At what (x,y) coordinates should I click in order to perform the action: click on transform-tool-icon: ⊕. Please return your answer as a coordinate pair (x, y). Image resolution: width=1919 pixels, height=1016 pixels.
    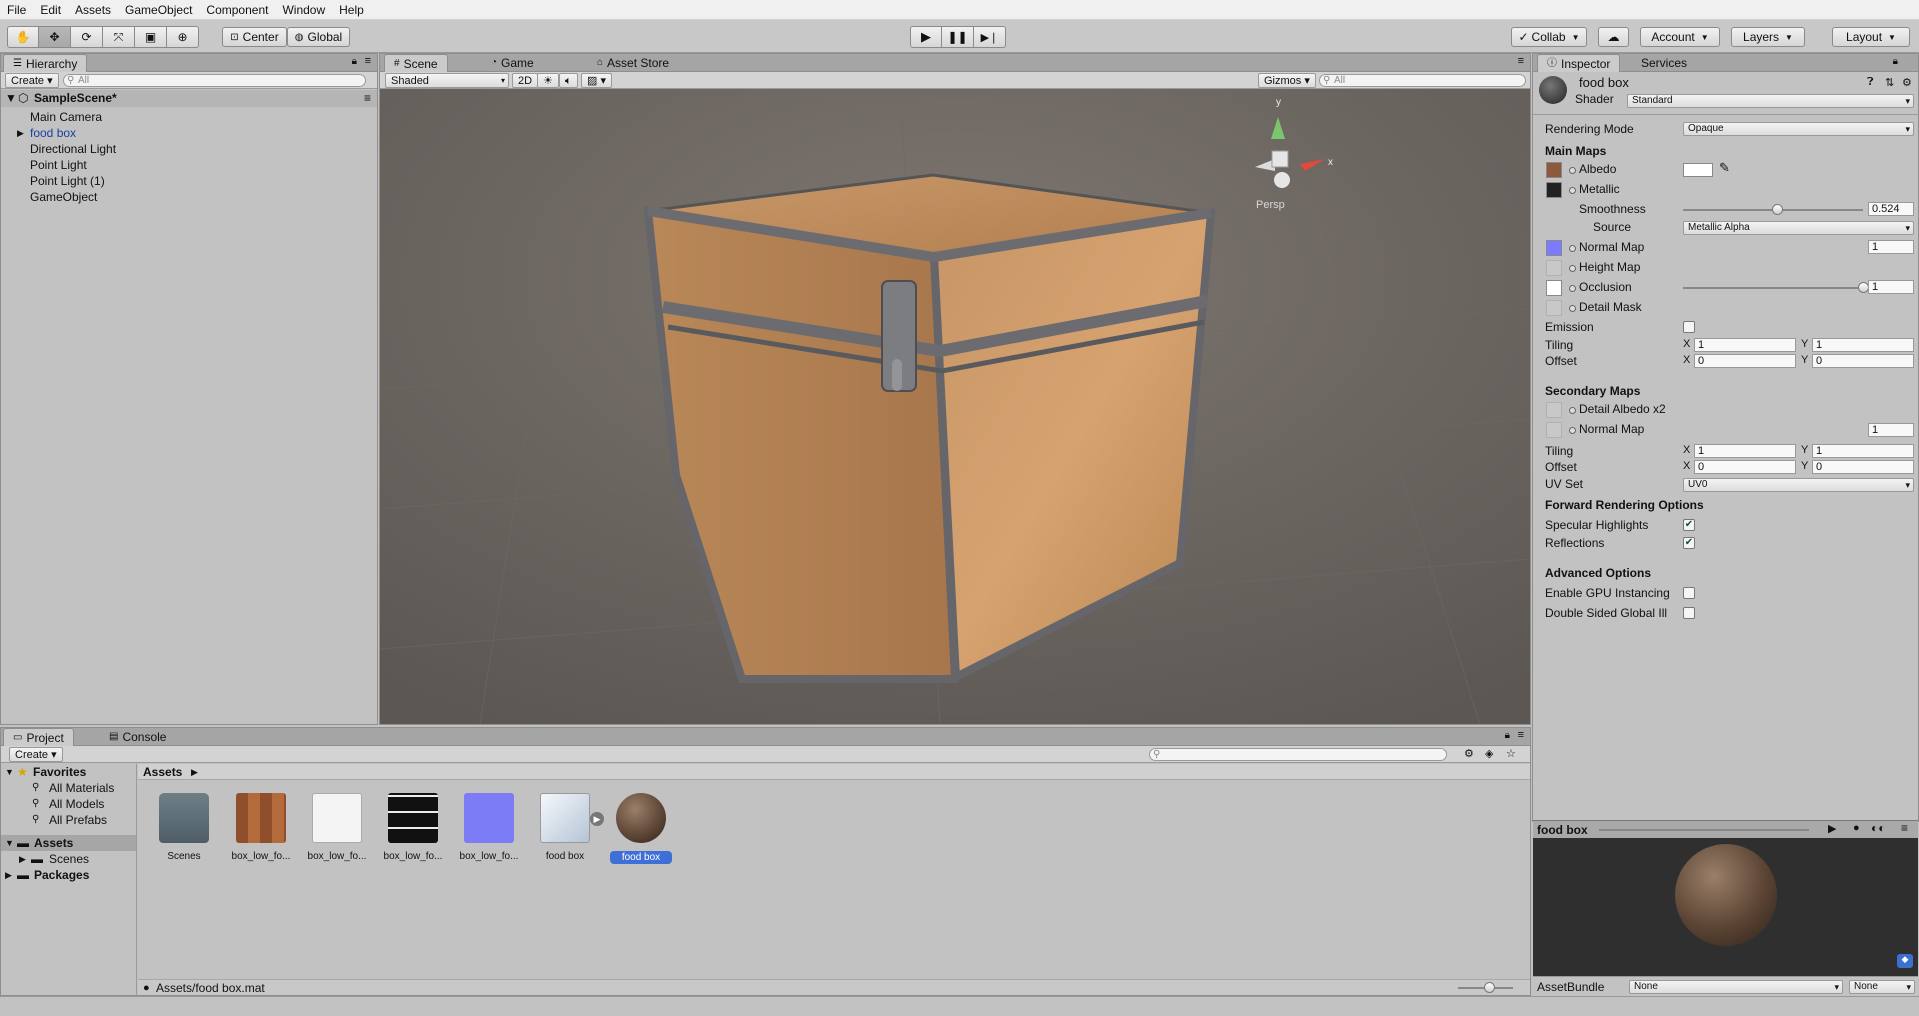
    Looking at the image, I should click on (183, 37).